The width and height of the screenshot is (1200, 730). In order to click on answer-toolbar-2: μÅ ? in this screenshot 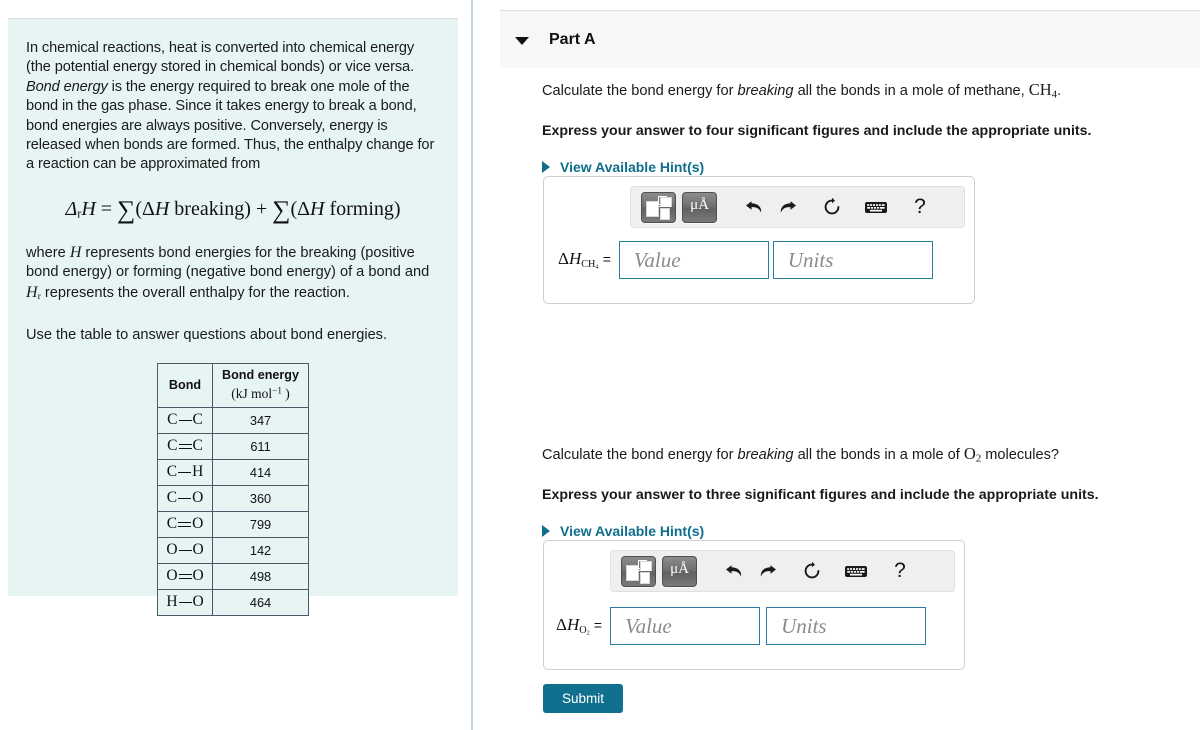, I will do `click(782, 571)`.